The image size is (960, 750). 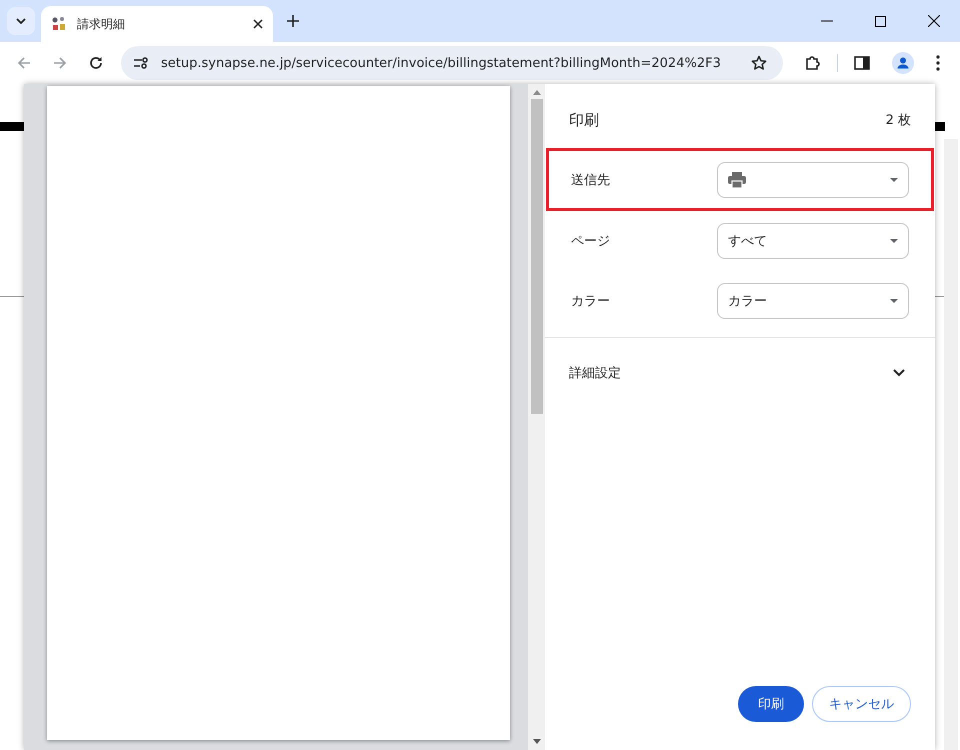 What do you see at coordinates (740, 373) in the screenshot?
I see `more-settings-toggle: 詳細設定` at bounding box center [740, 373].